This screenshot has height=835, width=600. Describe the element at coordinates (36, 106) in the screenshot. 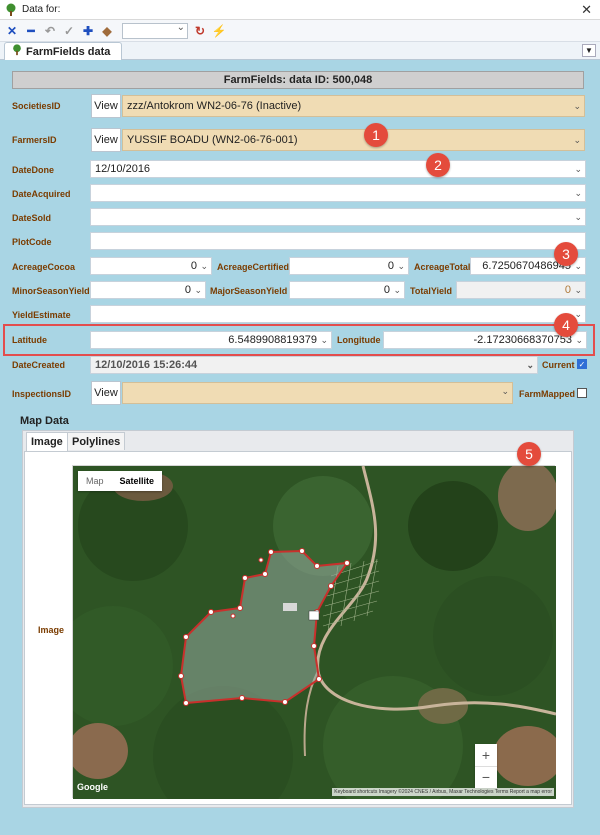

I see `societies-id-label: SocietiesID` at that location.